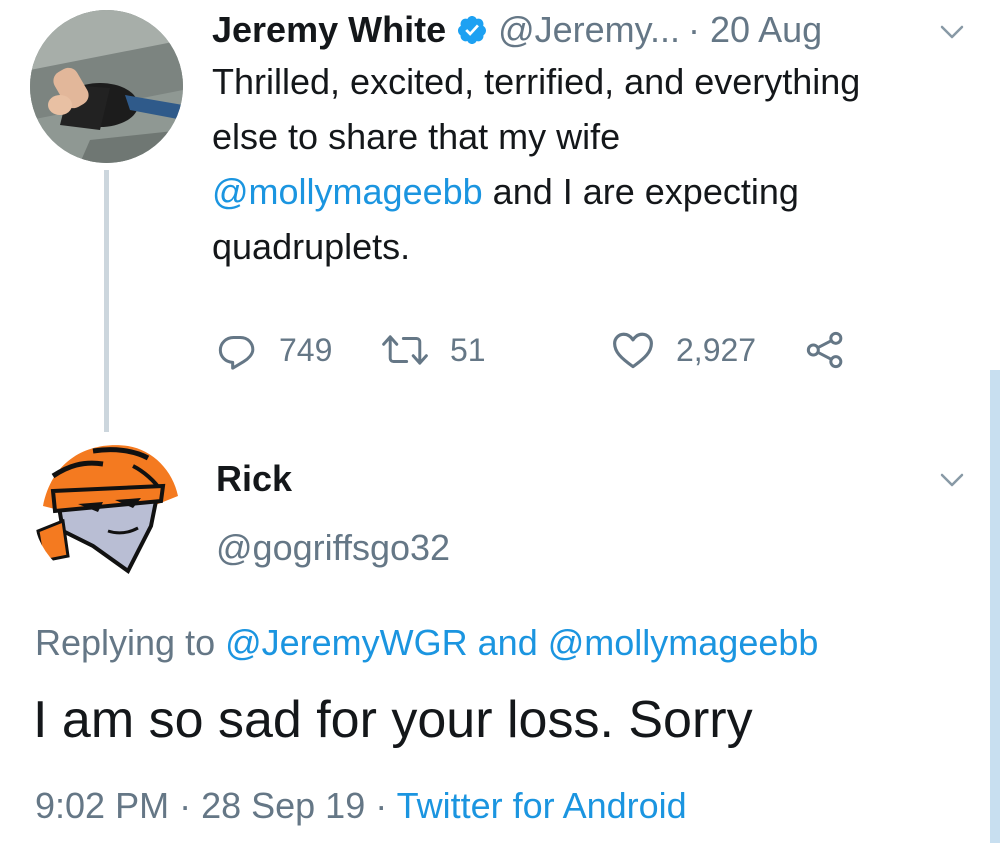 Image resolution: width=1000 pixels, height=843 pixels. Describe the element at coordinates (434, 350) in the screenshot. I see `retweet-button: 51` at that location.